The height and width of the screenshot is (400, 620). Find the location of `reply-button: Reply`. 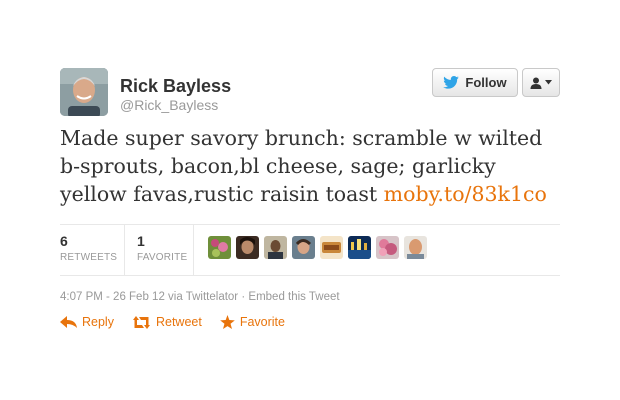

reply-button: Reply is located at coordinates (87, 322).